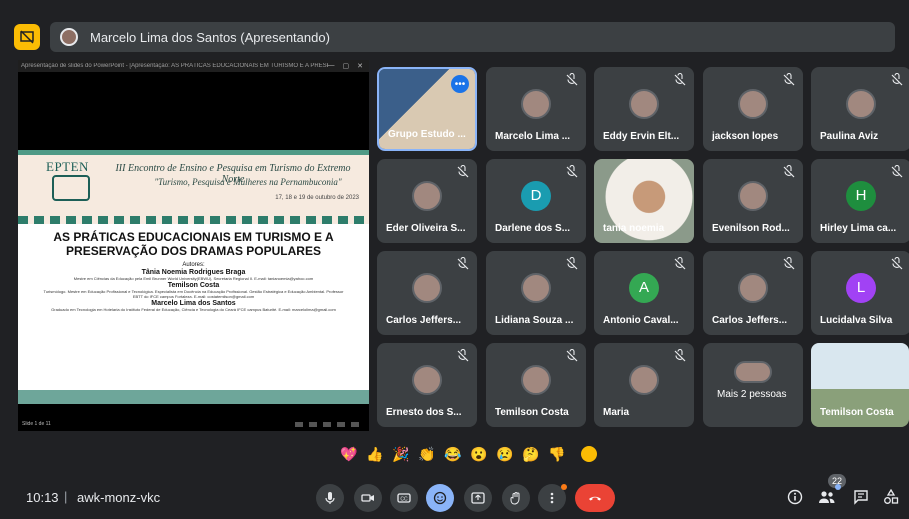 The width and height of the screenshot is (909, 519). I want to click on microphone-button, so click(330, 498).